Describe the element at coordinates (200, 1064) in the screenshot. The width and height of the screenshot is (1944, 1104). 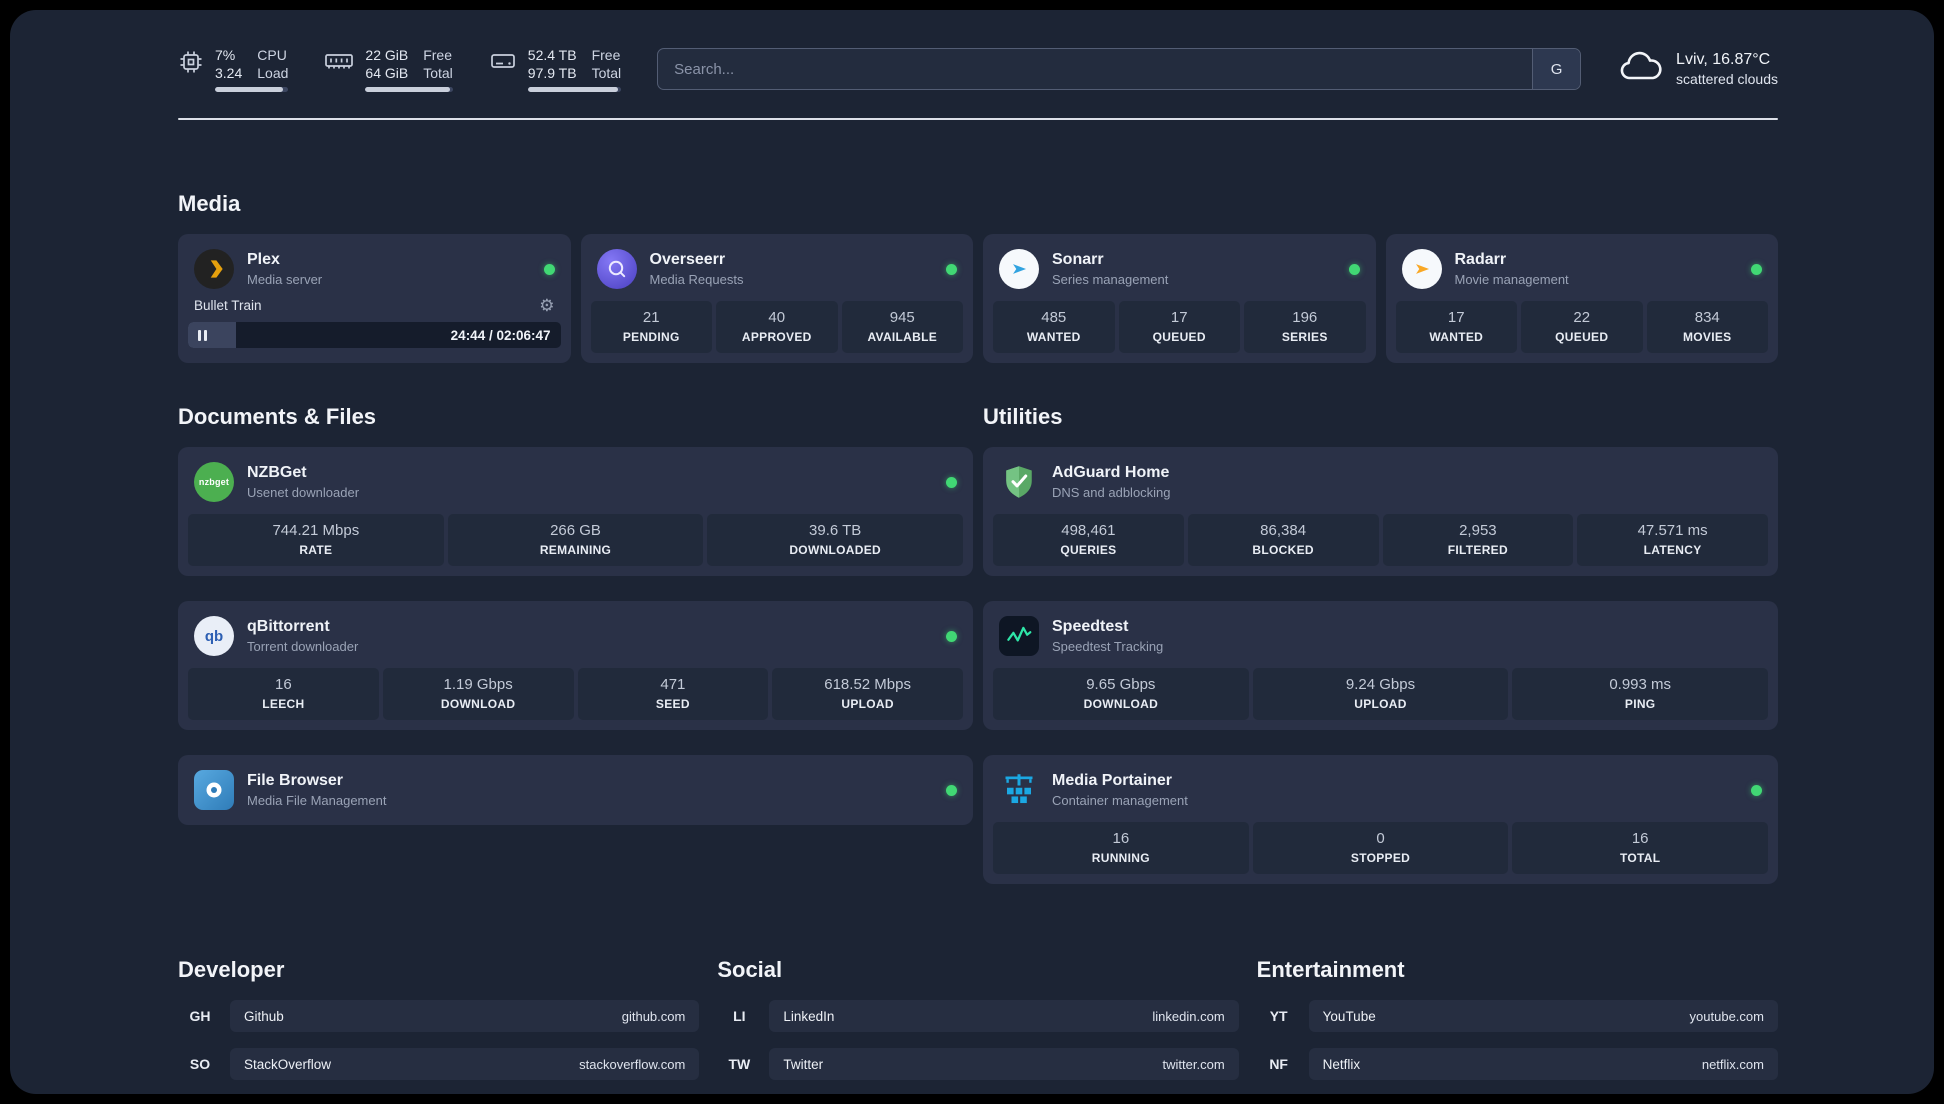
I see `bookmark-abbr: SO` at that location.